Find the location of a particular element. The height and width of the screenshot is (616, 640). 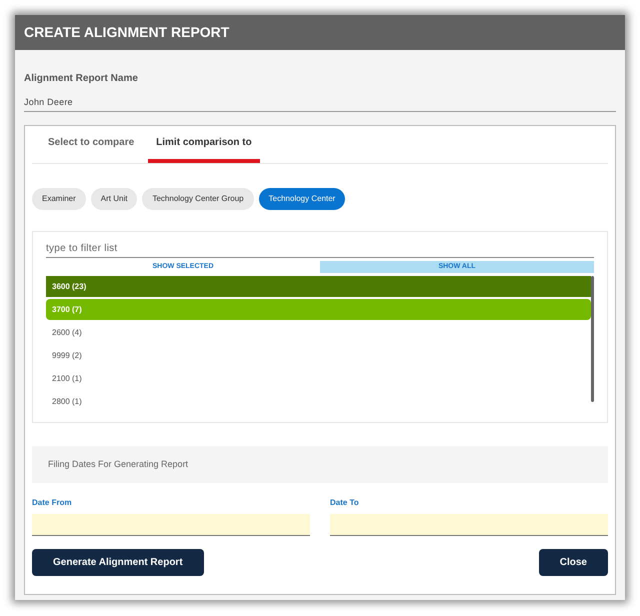

section-header: Filing Dates For Generating Report is located at coordinates (320, 464).